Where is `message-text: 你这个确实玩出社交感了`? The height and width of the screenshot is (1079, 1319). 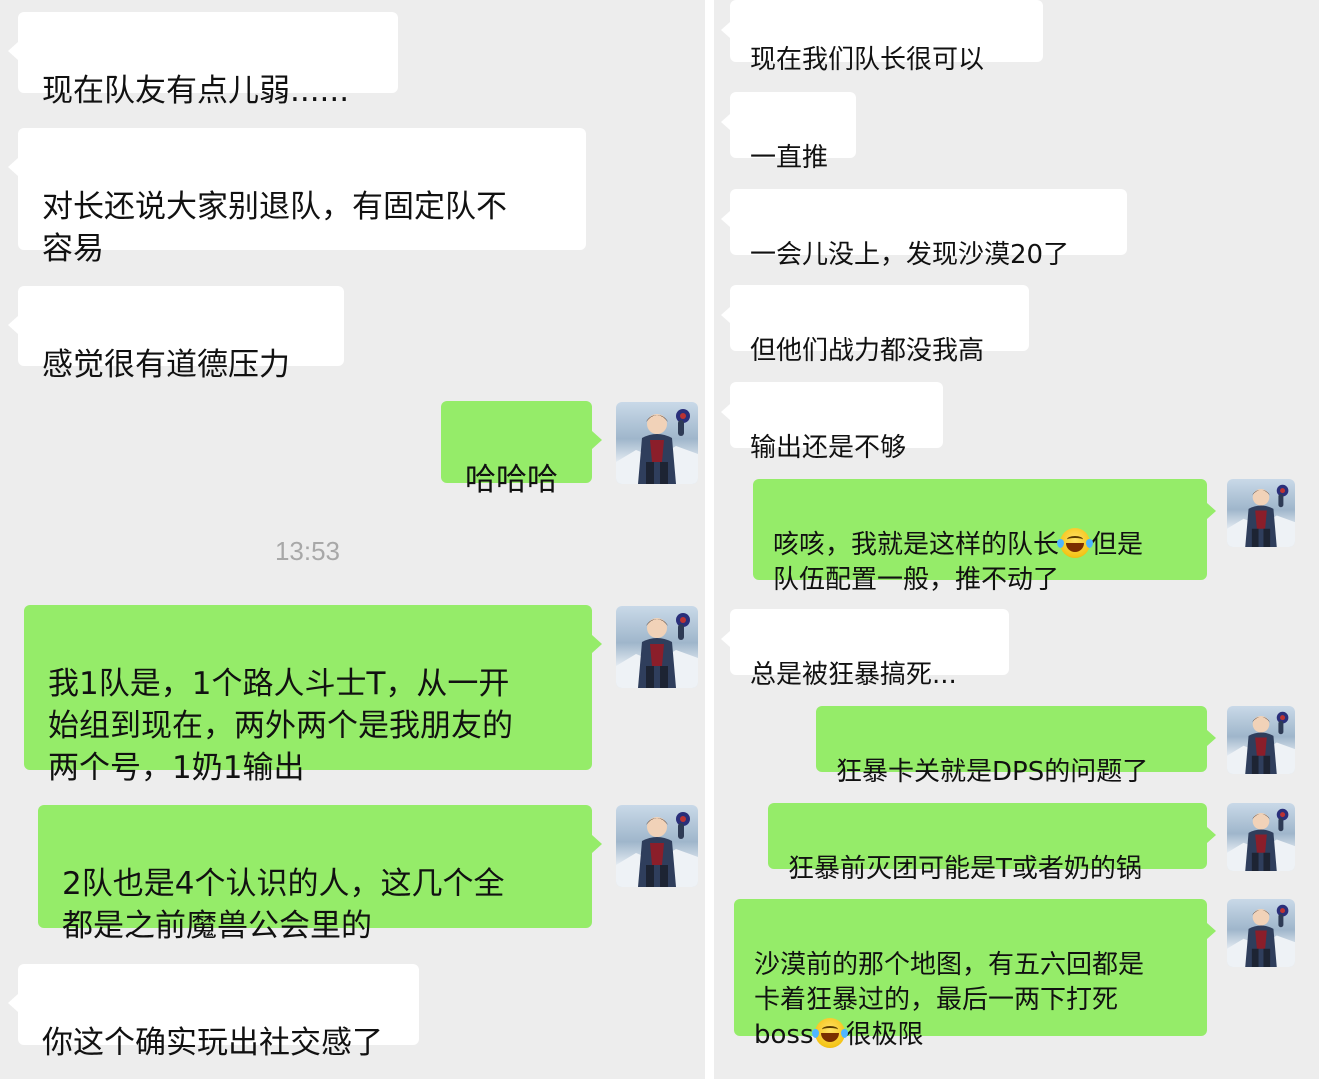 message-text: 你这个确实玩出社交感了 is located at coordinates (212, 1043).